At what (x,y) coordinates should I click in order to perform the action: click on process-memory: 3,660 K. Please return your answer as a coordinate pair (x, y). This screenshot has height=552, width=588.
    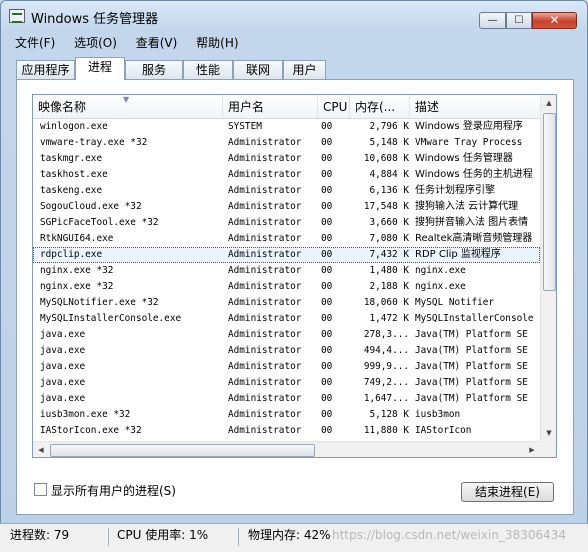
    Looking at the image, I should click on (389, 222).